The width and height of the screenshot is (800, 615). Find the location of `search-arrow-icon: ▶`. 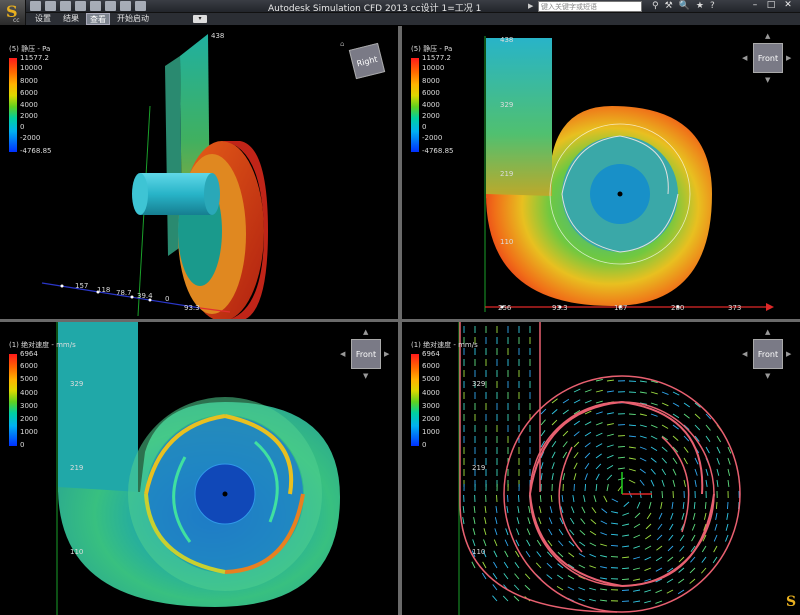

search-arrow-icon: ▶ is located at coordinates (530, 6).